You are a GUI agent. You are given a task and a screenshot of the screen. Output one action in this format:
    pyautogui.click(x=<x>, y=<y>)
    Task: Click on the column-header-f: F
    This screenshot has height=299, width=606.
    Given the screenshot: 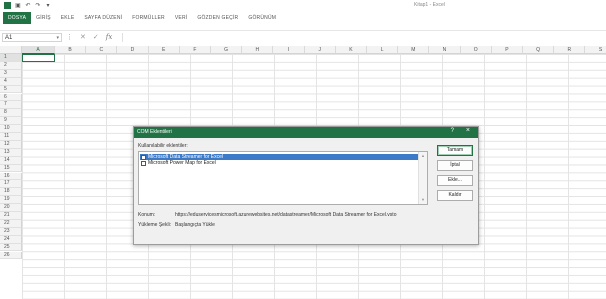 What is the action you would take?
    pyautogui.click(x=195, y=50)
    